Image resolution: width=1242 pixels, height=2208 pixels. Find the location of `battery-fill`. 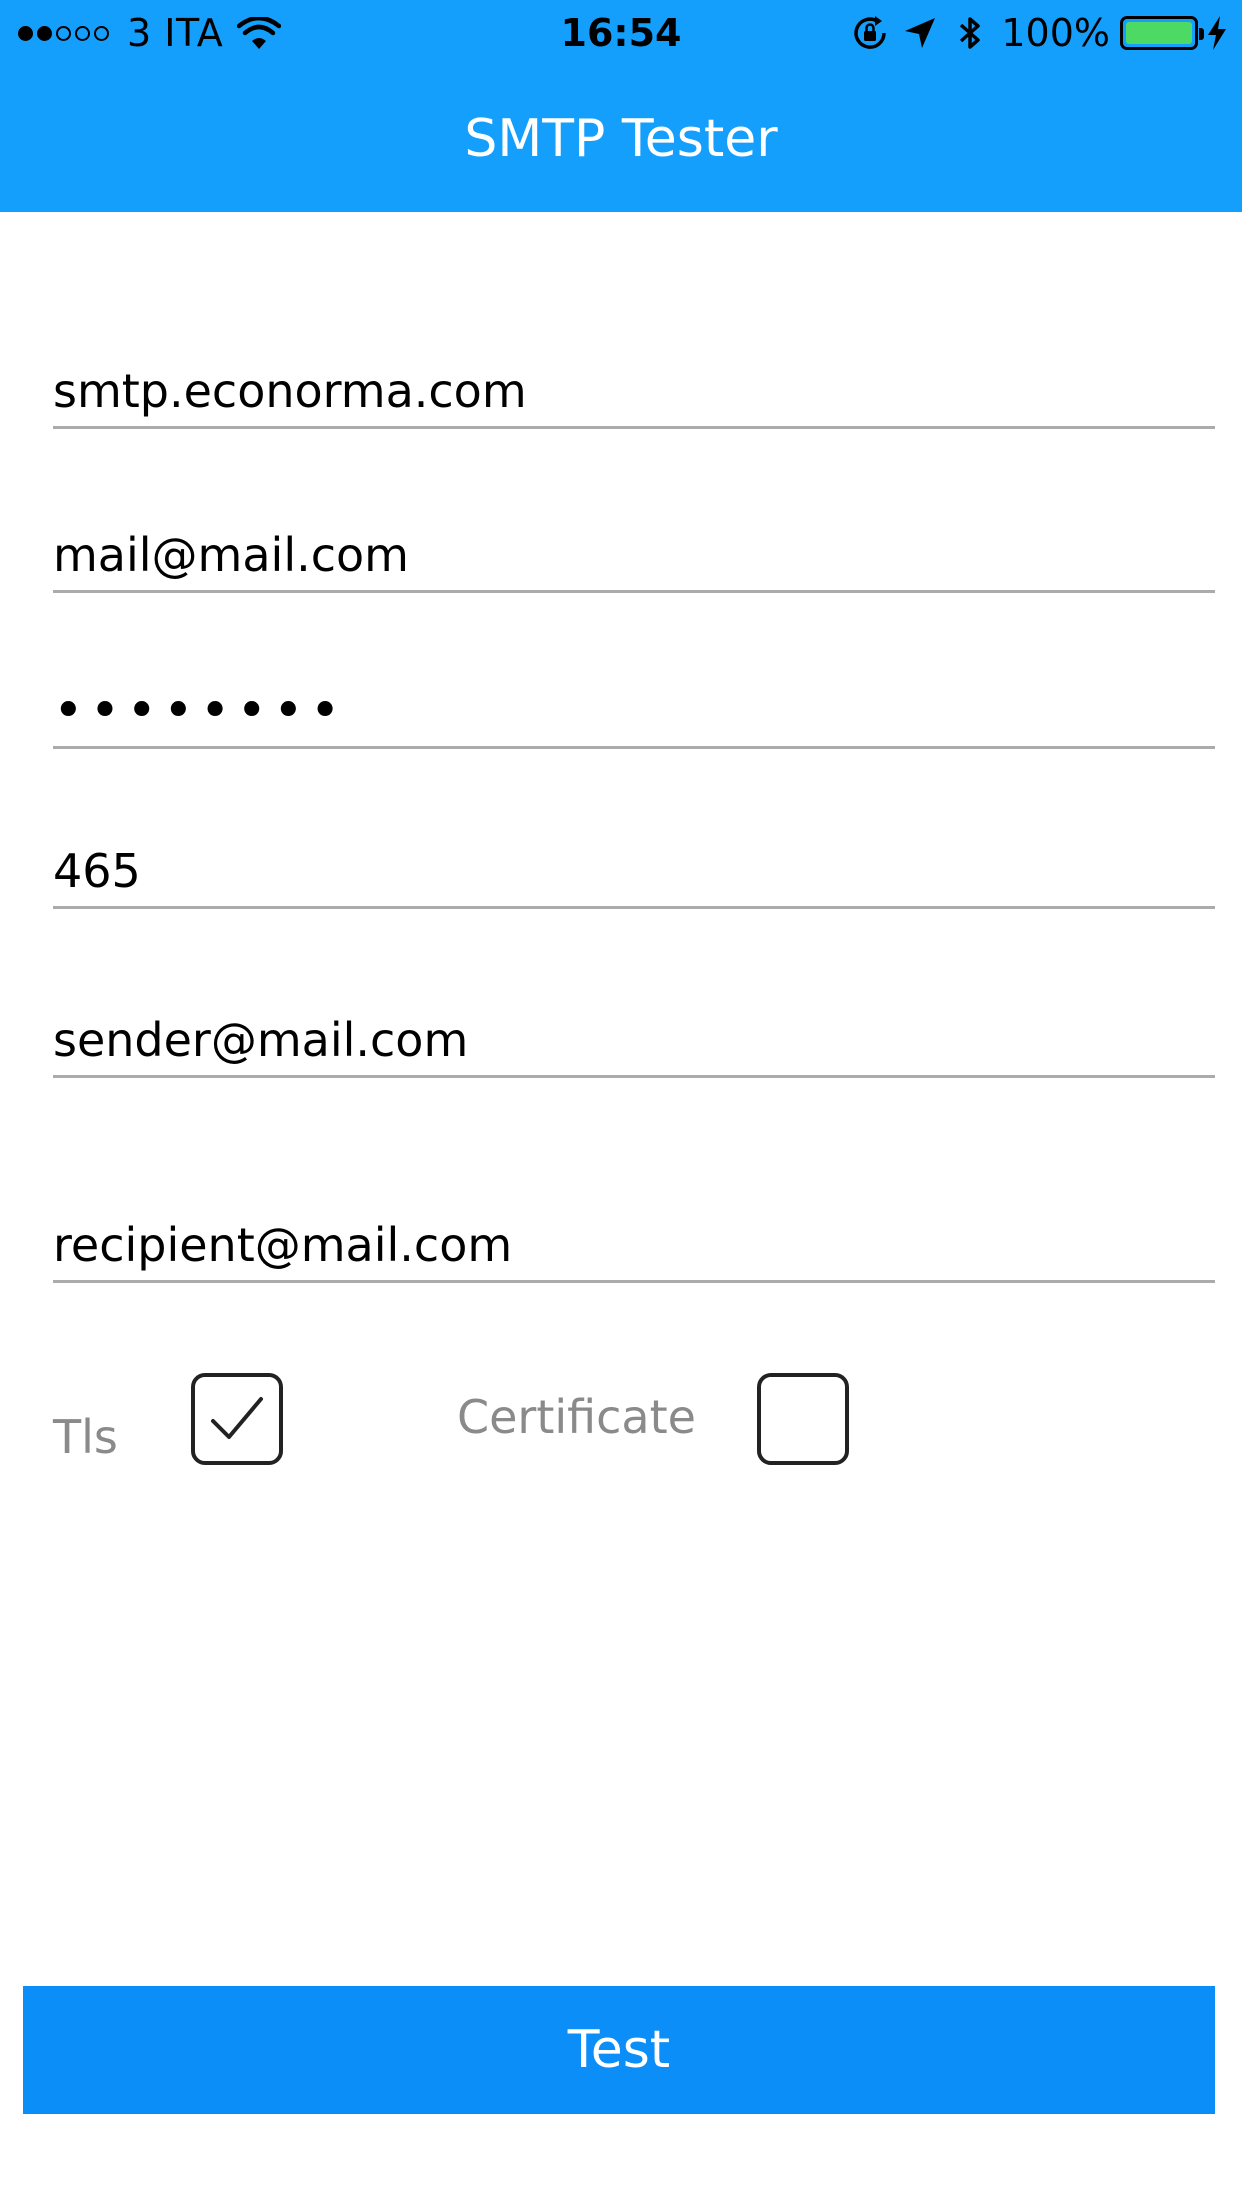

battery-fill is located at coordinates (1159, 33).